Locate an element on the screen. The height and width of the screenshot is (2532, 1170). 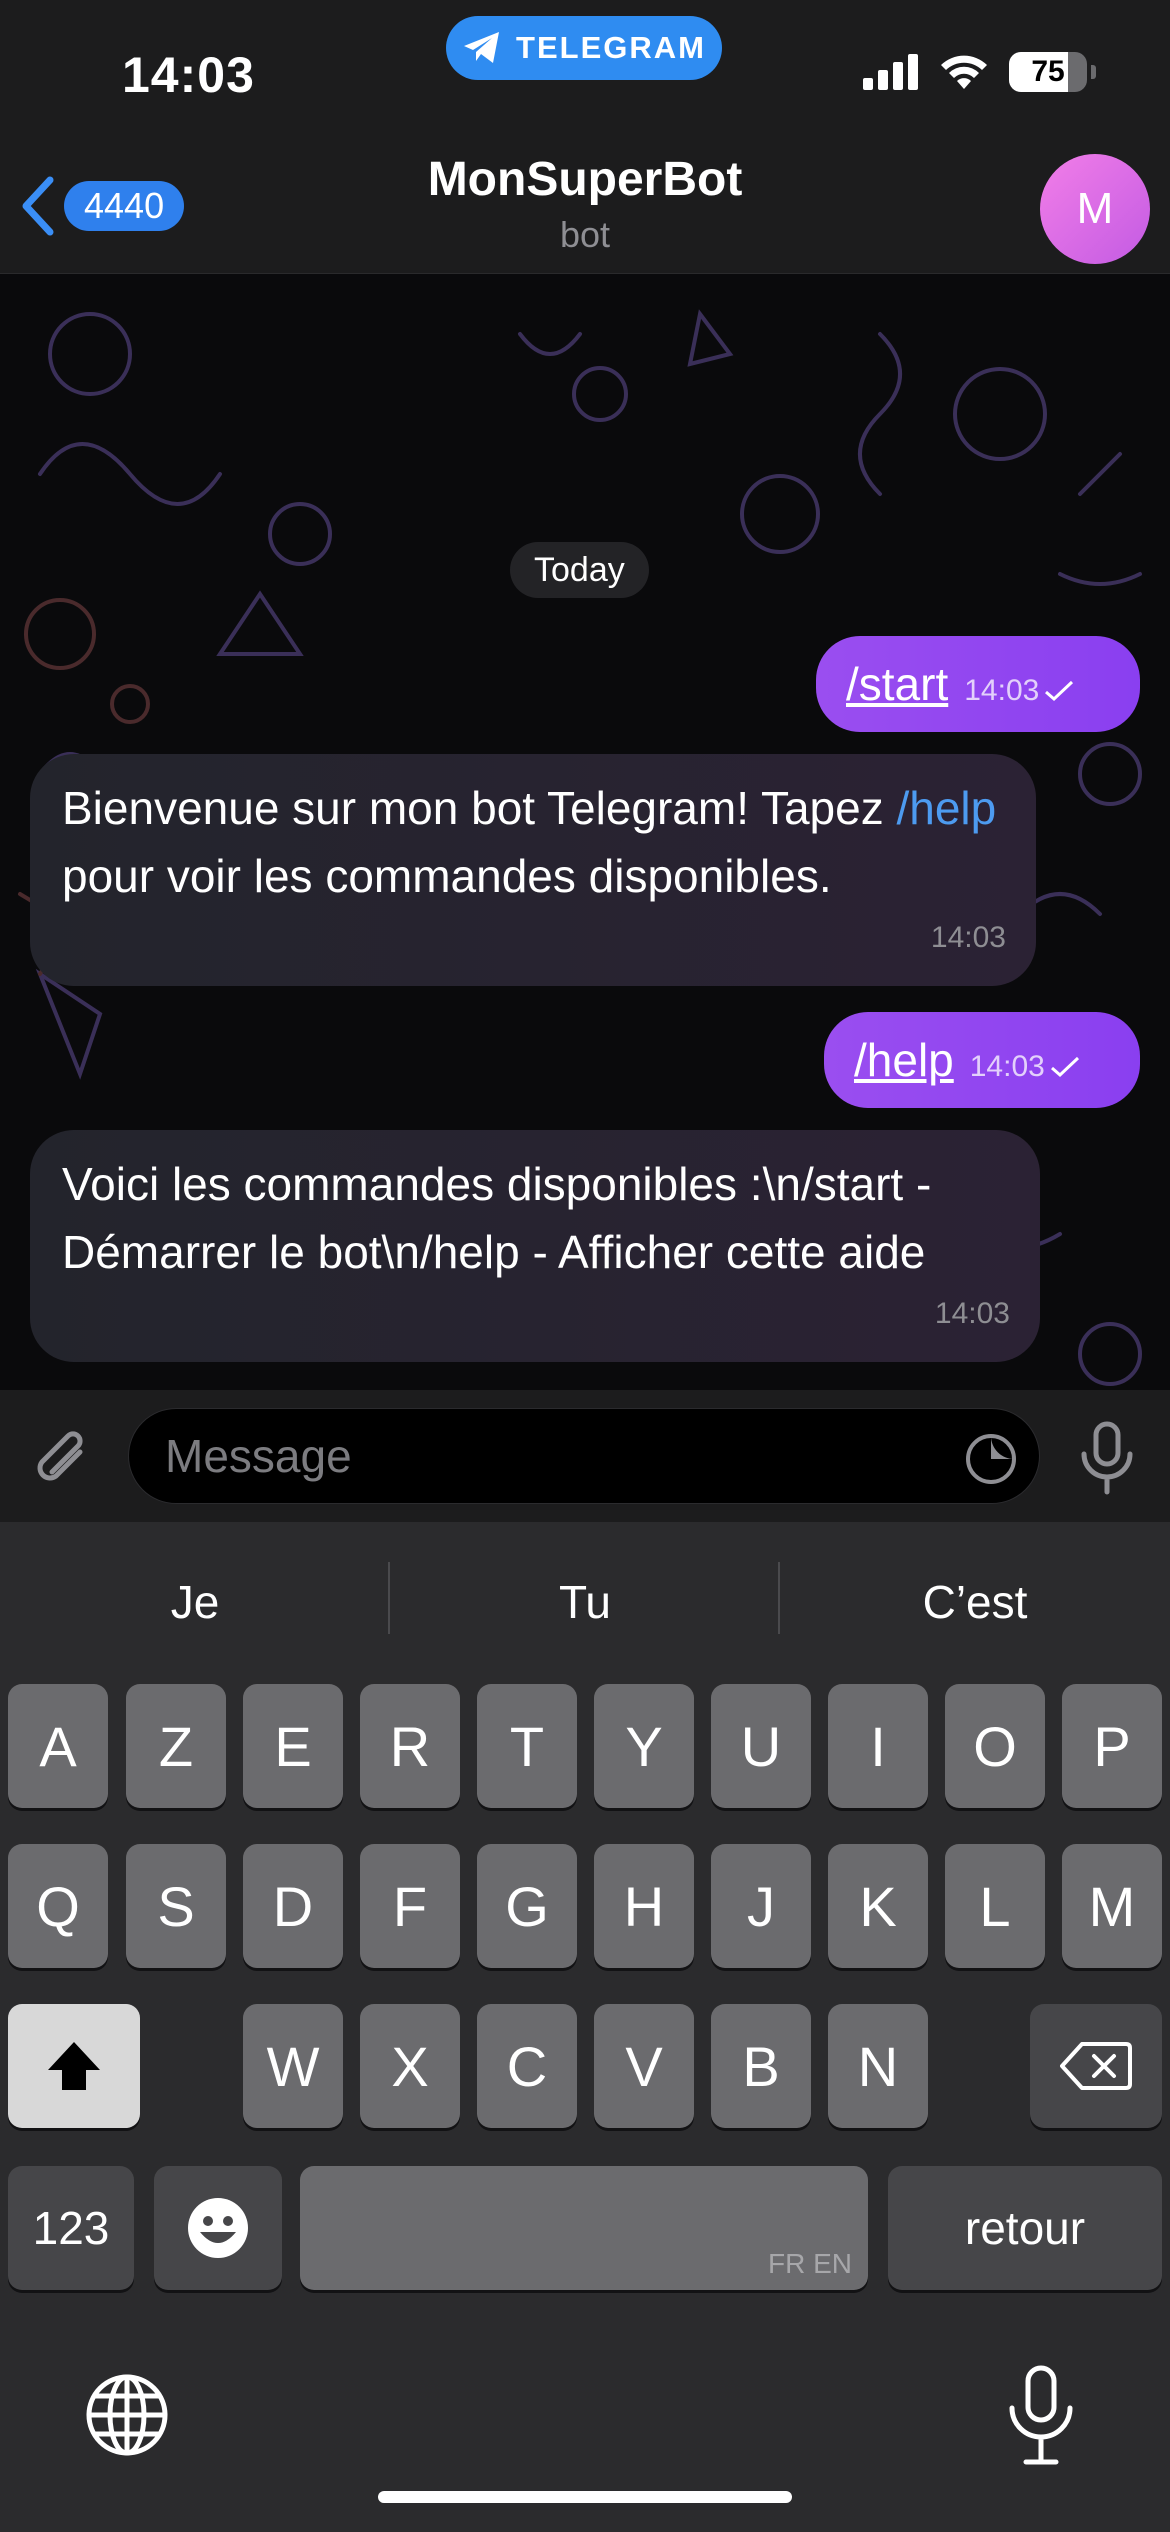
battery-percent: 75 is located at coordinates (1048, 71).